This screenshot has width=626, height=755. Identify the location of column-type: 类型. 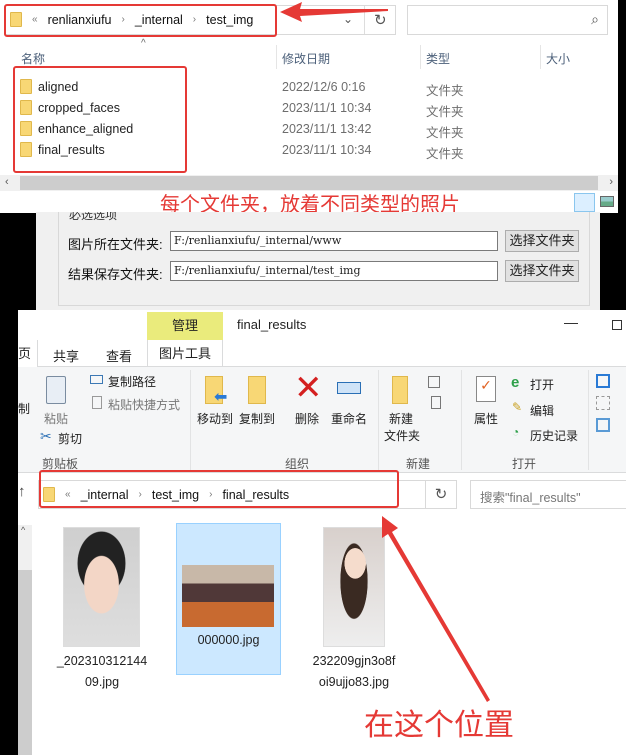
(438, 58).